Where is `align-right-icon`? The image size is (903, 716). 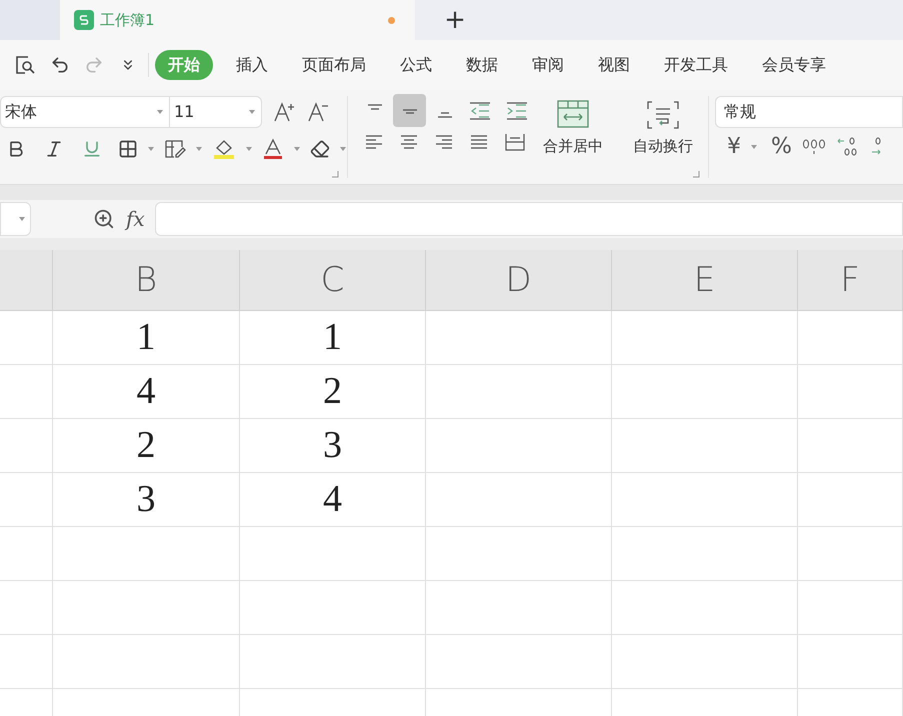
align-right-icon is located at coordinates (444, 142).